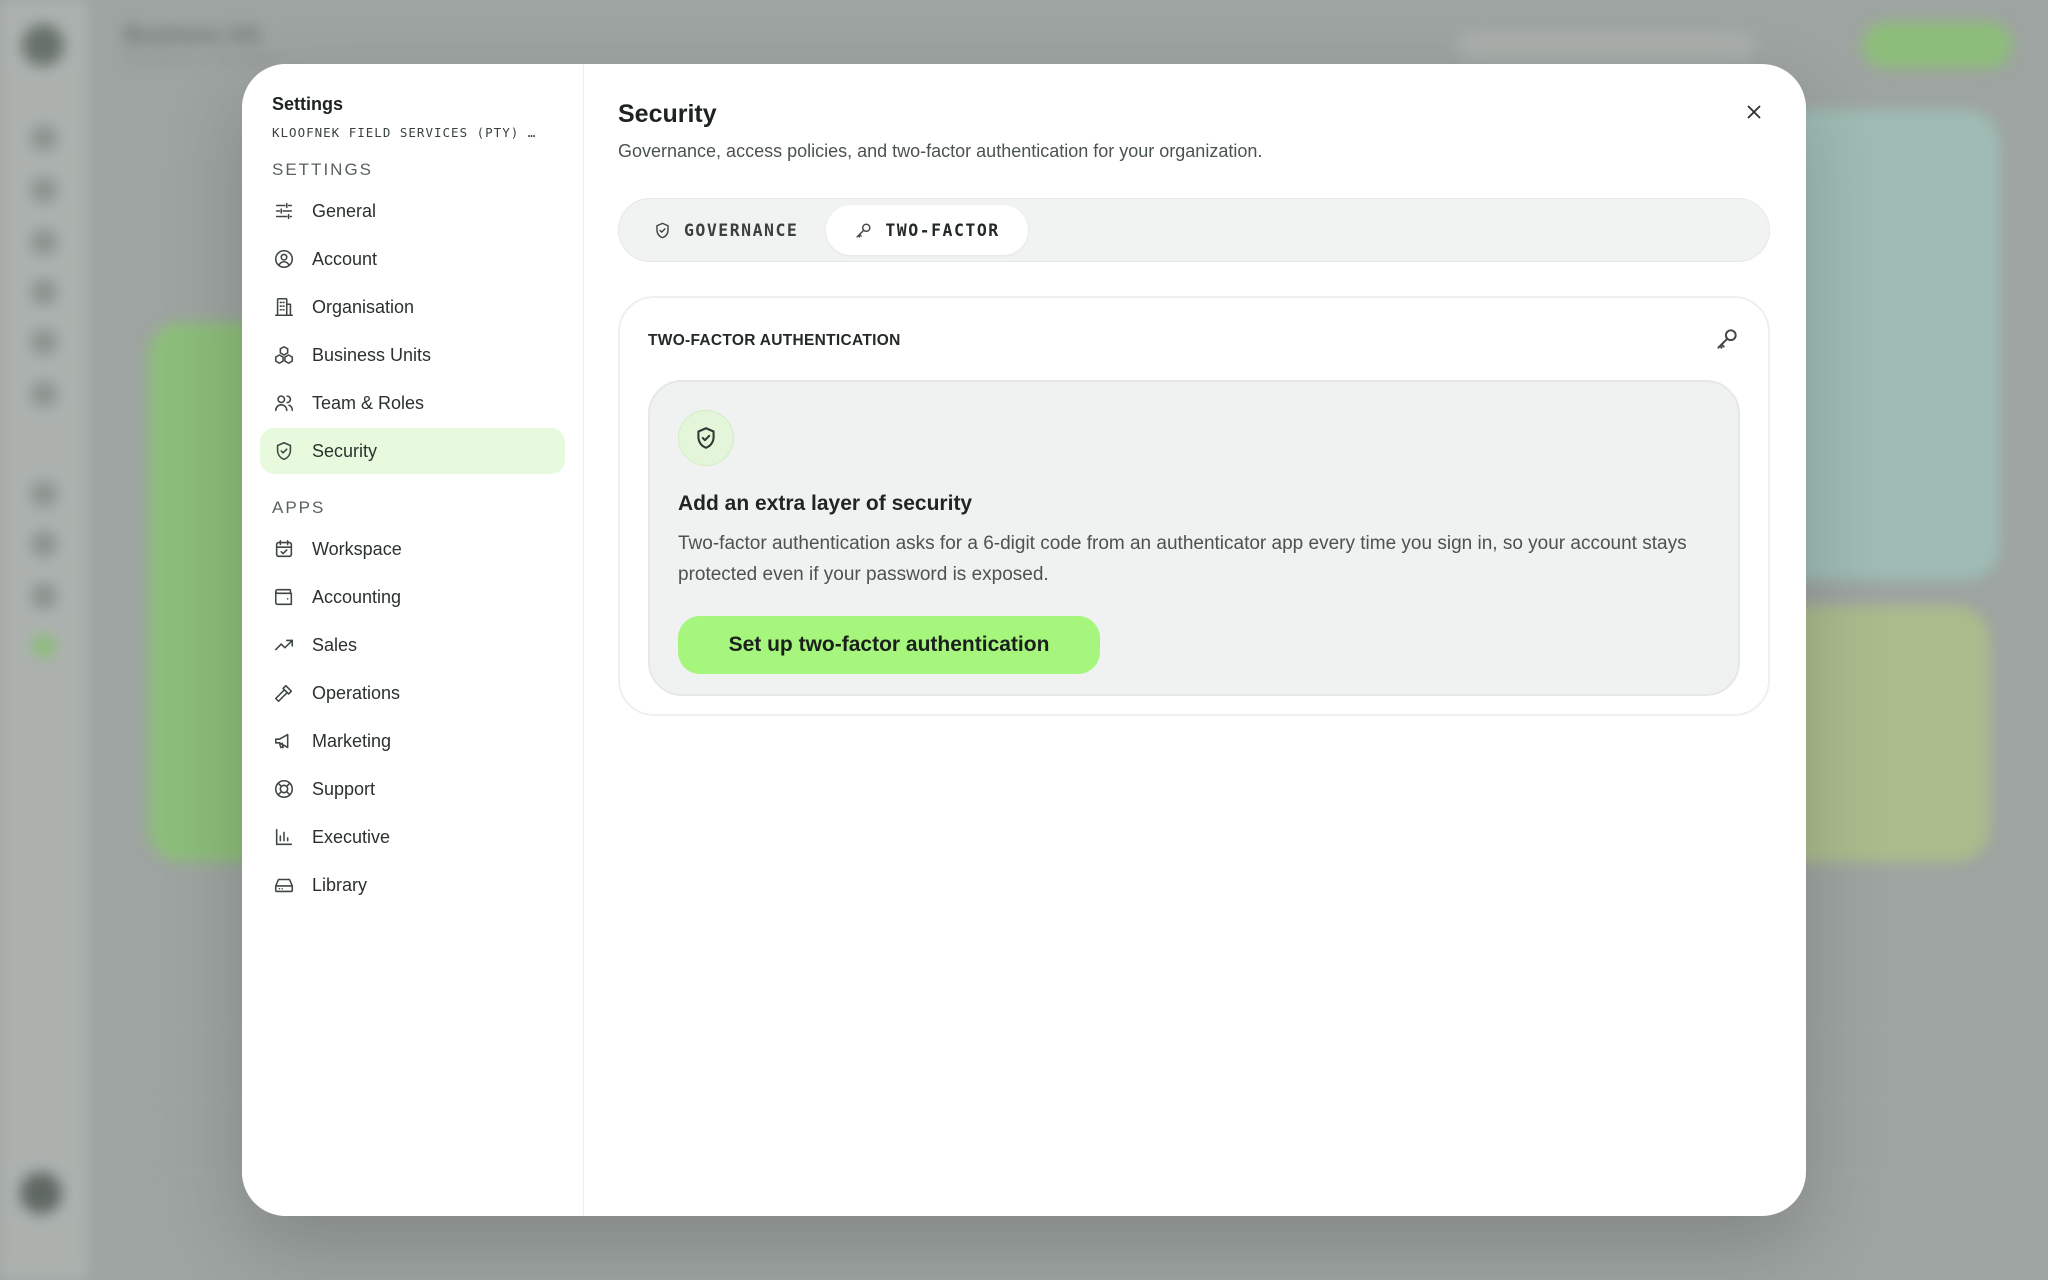 This screenshot has width=2048, height=1280. Describe the element at coordinates (323, 169) in the screenshot. I see `settings-section-heading: SETTINGS` at that location.